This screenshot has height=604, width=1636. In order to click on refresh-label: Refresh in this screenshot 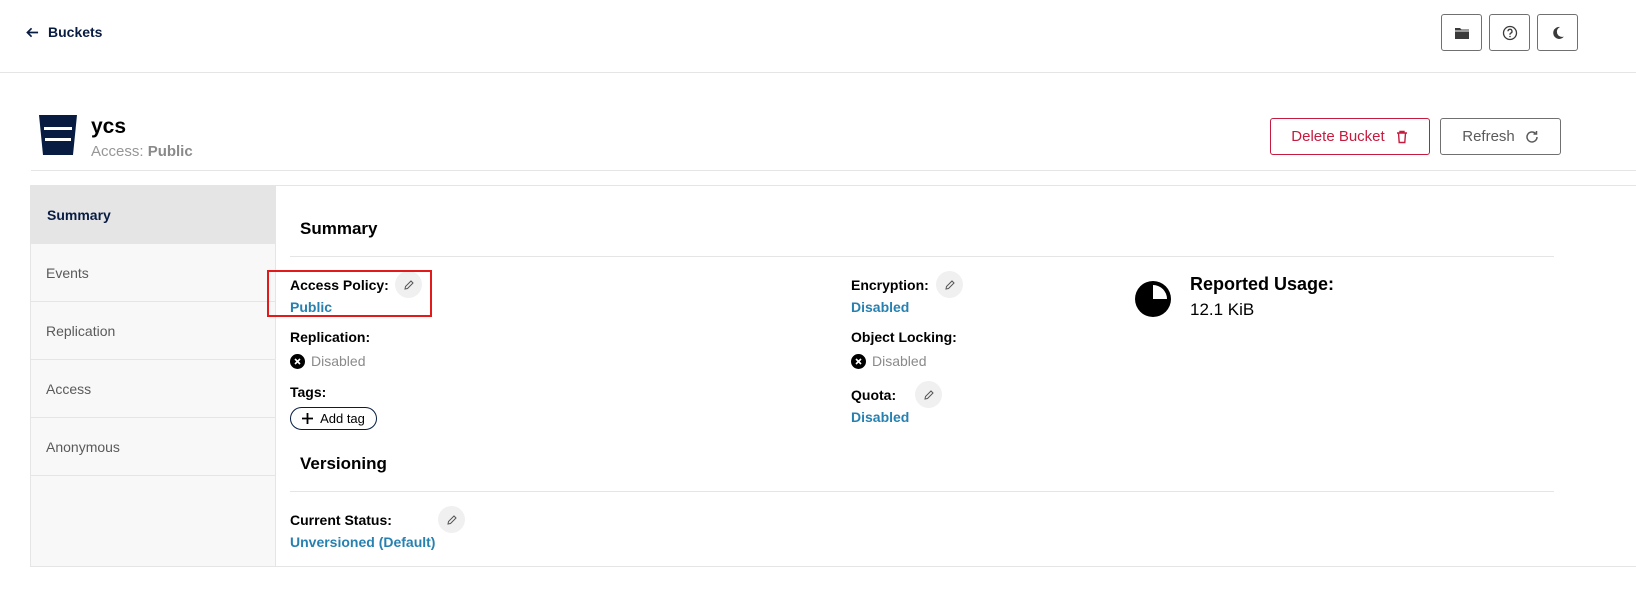, I will do `click(1488, 136)`.